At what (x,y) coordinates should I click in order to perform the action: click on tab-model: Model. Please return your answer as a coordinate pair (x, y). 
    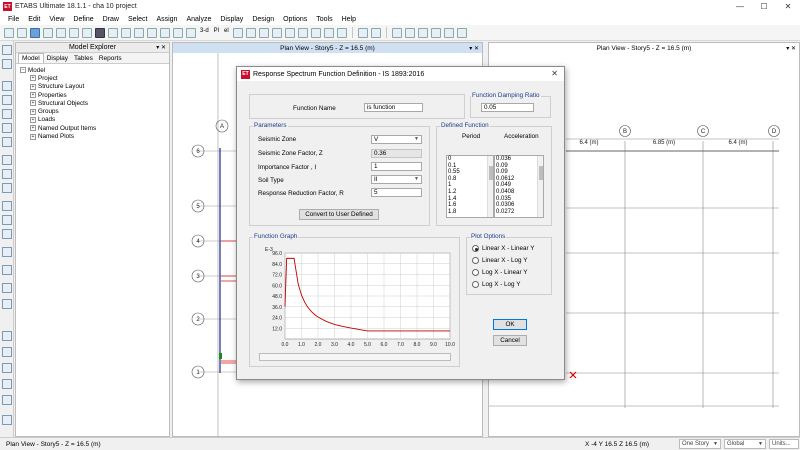
    Looking at the image, I should click on (31, 58).